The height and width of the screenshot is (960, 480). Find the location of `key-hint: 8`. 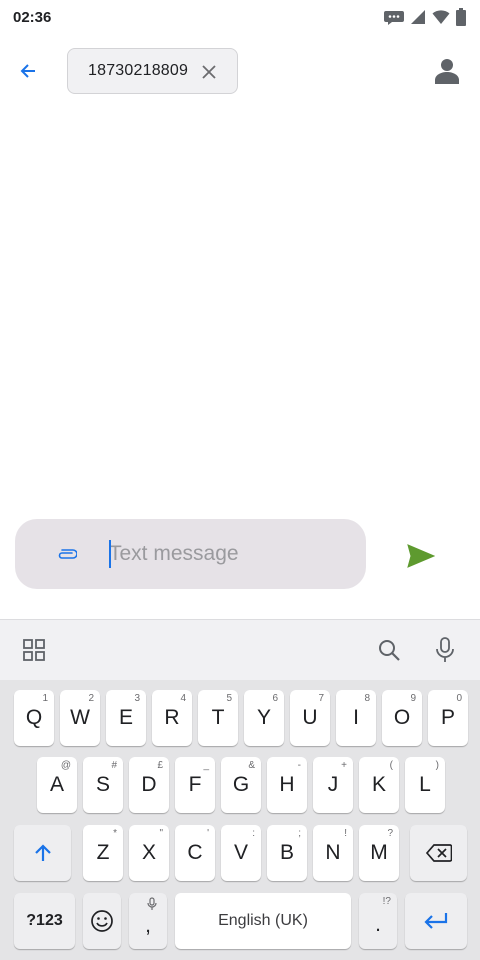

key-hint: 8 is located at coordinates (367, 698).